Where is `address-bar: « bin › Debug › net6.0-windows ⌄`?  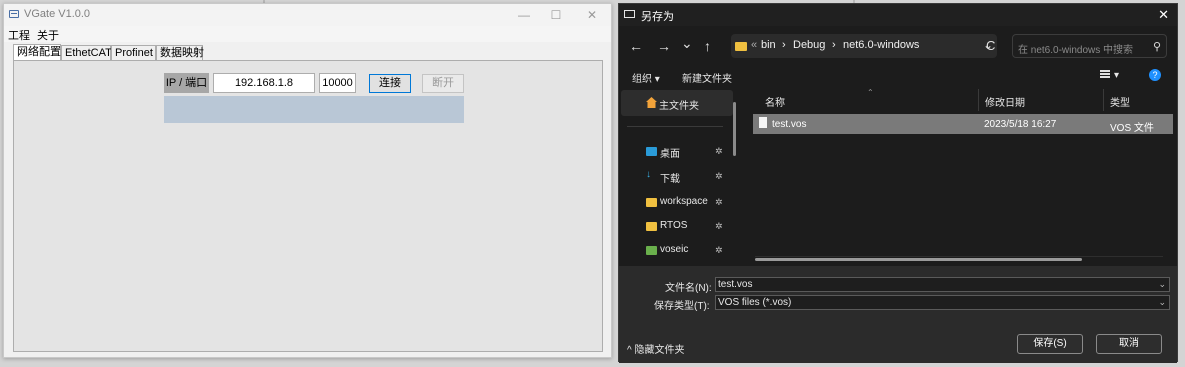 address-bar: « bin › Debug › net6.0-windows ⌄ is located at coordinates (864, 46).